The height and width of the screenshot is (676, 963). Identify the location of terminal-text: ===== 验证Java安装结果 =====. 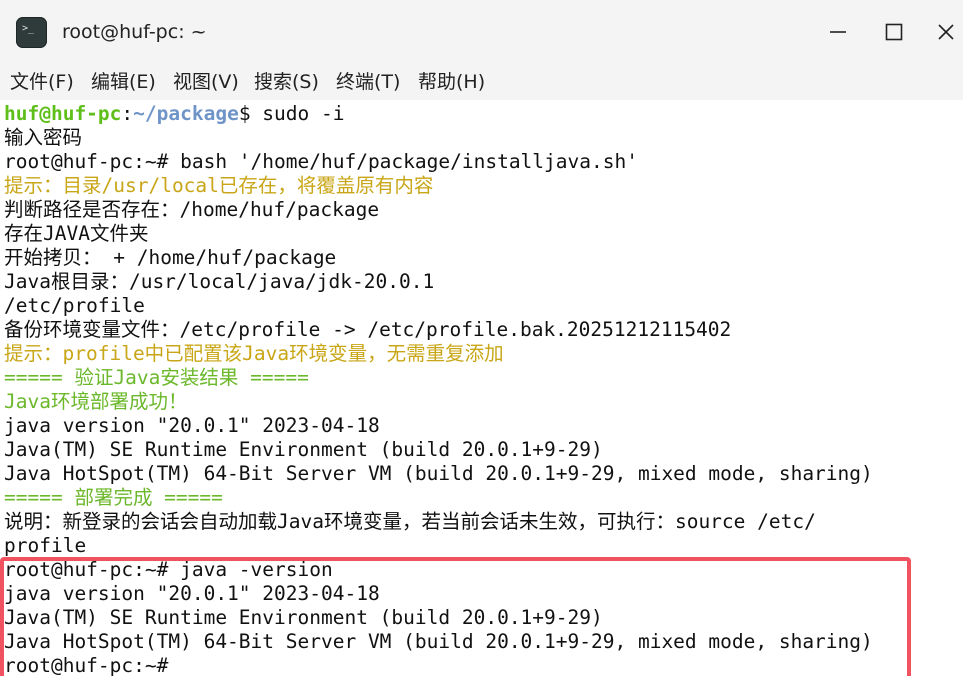
(156, 377).